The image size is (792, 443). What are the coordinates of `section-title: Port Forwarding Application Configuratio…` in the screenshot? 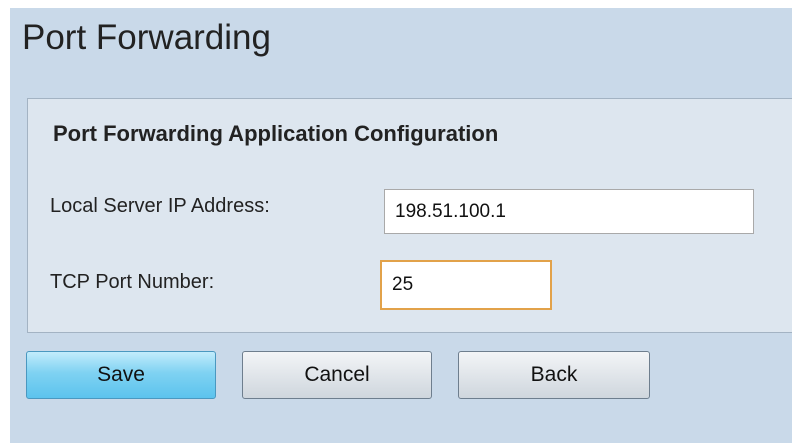 It's located at (276, 133).